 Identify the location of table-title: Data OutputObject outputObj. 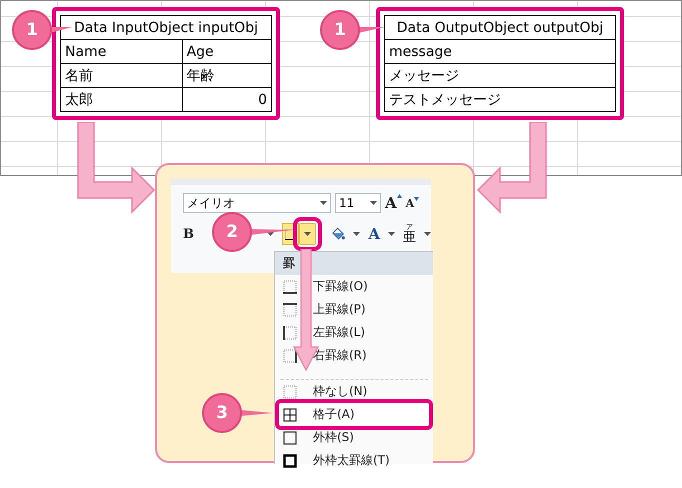
(500, 28).